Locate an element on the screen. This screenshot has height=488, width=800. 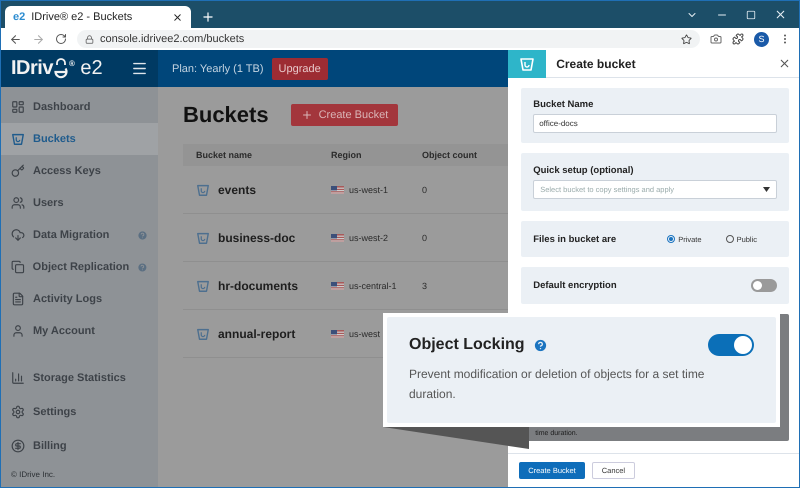
sidebar-item: Billing is located at coordinates (79, 446).